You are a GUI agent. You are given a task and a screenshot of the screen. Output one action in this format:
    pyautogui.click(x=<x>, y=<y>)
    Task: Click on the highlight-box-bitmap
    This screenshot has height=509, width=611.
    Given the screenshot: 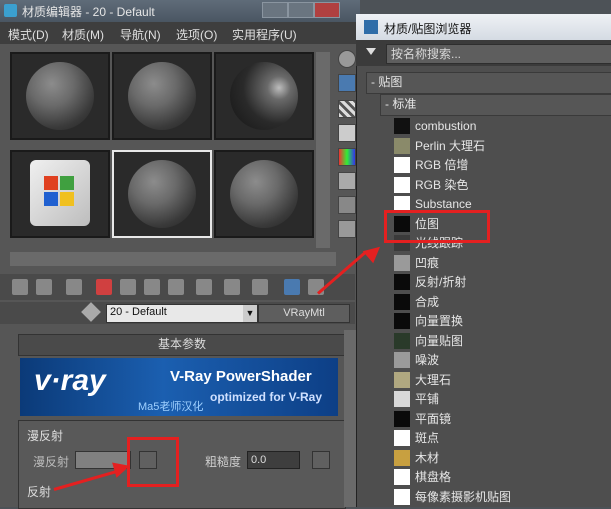 What is the action you would take?
    pyautogui.click(x=437, y=226)
    